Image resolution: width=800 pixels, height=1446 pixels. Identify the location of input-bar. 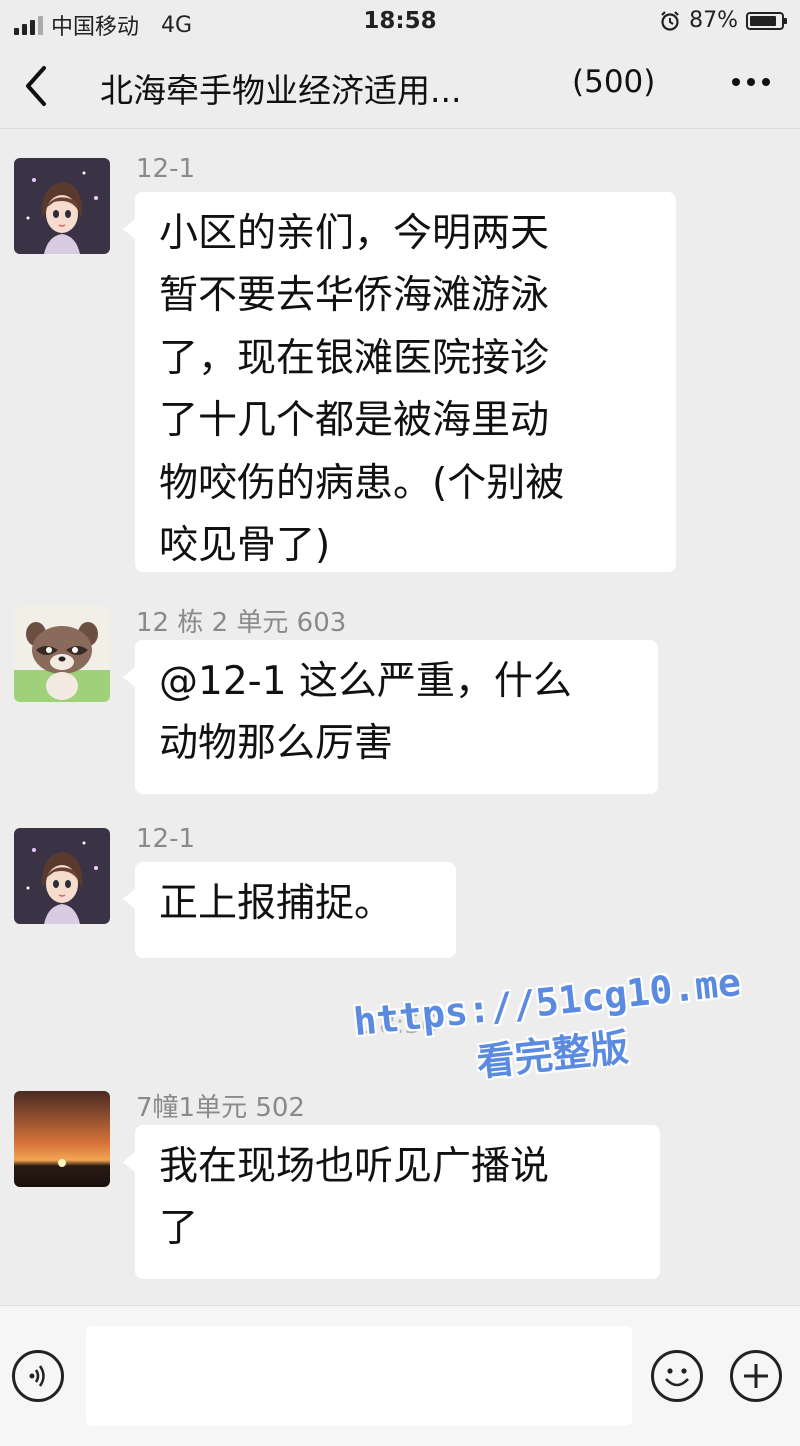
(400, 1375).